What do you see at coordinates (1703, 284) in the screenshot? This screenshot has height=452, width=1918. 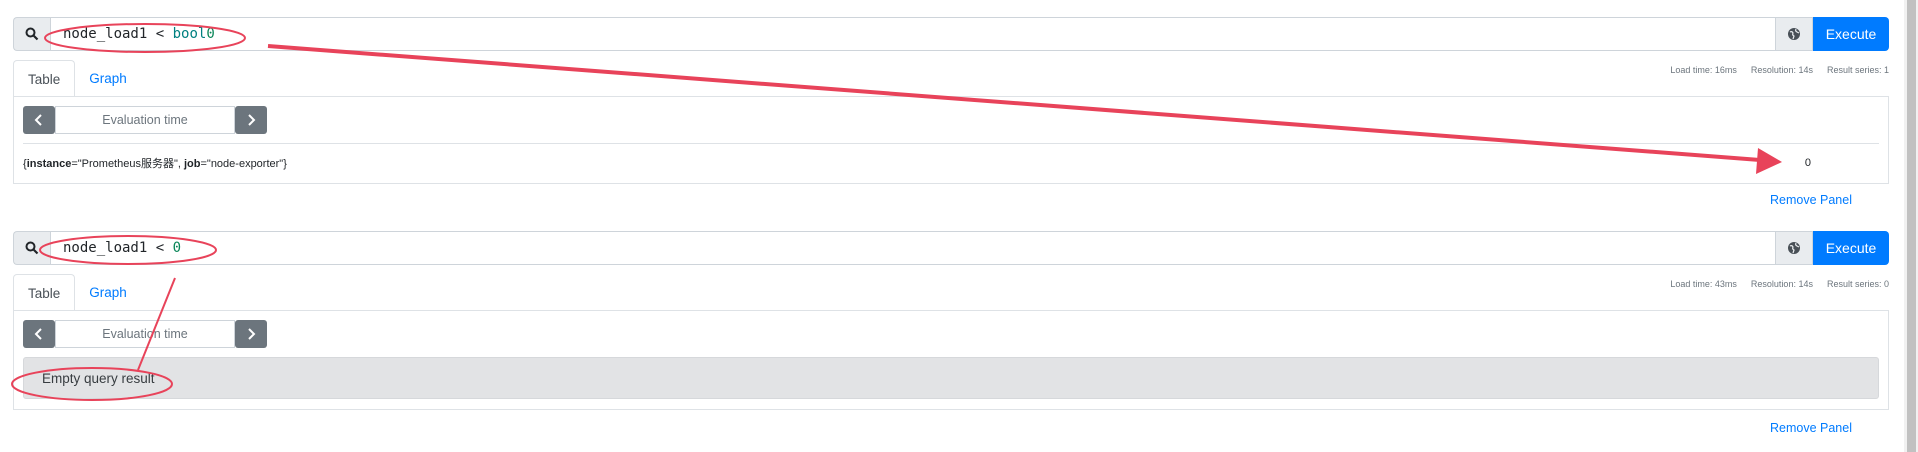 I see `load-time: Load time: 43ms` at bounding box center [1703, 284].